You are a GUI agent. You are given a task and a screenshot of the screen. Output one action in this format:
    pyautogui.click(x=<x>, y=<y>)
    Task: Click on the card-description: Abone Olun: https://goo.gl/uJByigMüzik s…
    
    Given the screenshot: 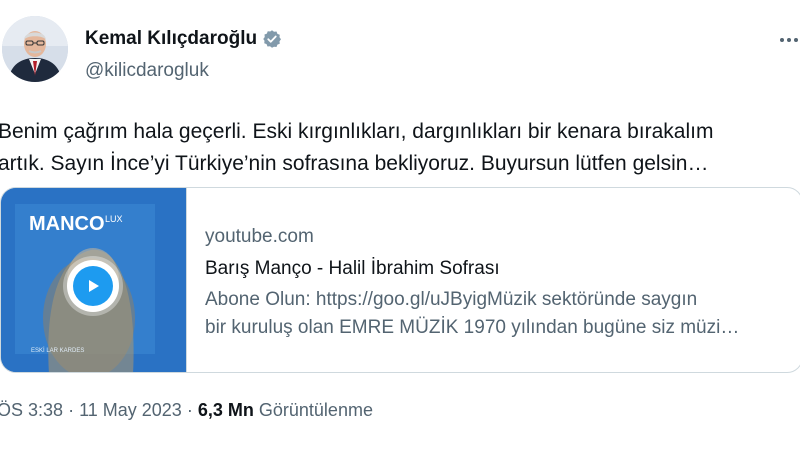 What is the action you would take?
    pyautogui.click(x=472, y=314)
    